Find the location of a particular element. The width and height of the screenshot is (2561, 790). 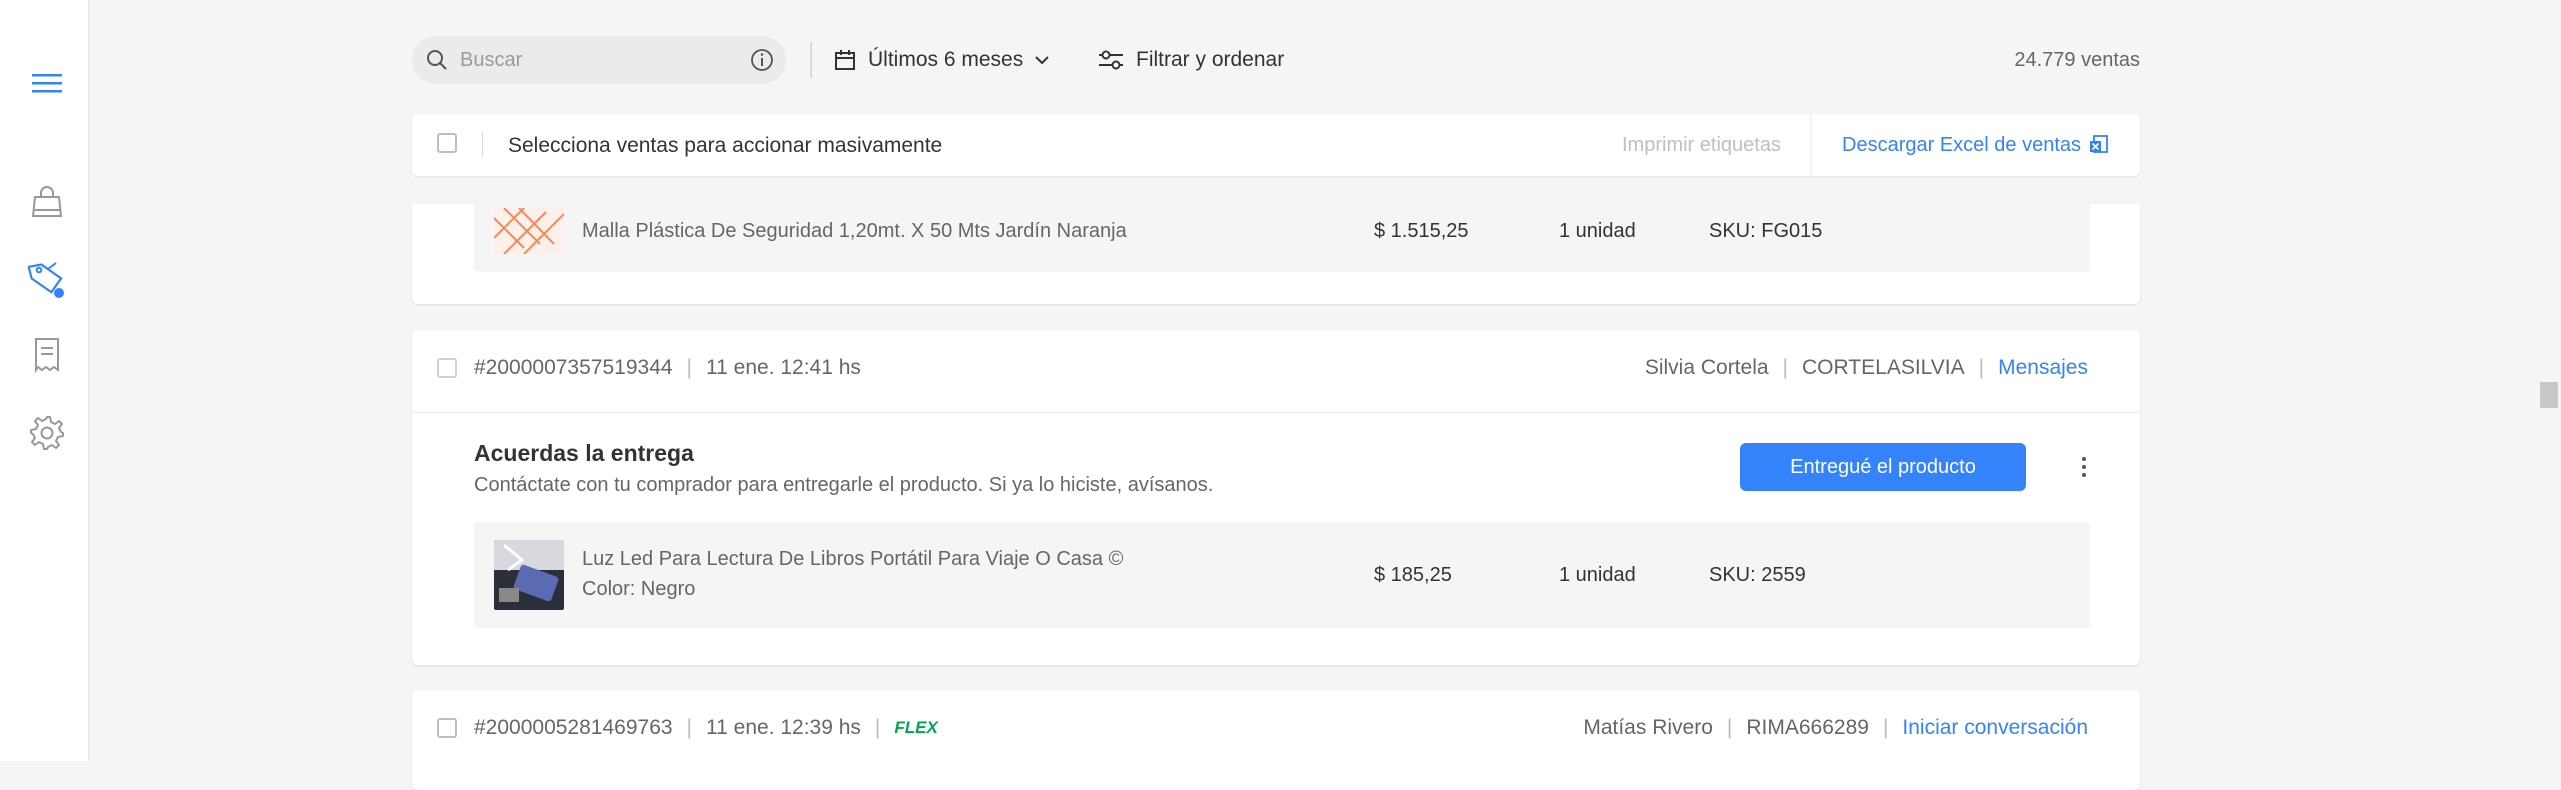

date-filter-button: Últimos 6 meses is located at coordinates (941, 60).